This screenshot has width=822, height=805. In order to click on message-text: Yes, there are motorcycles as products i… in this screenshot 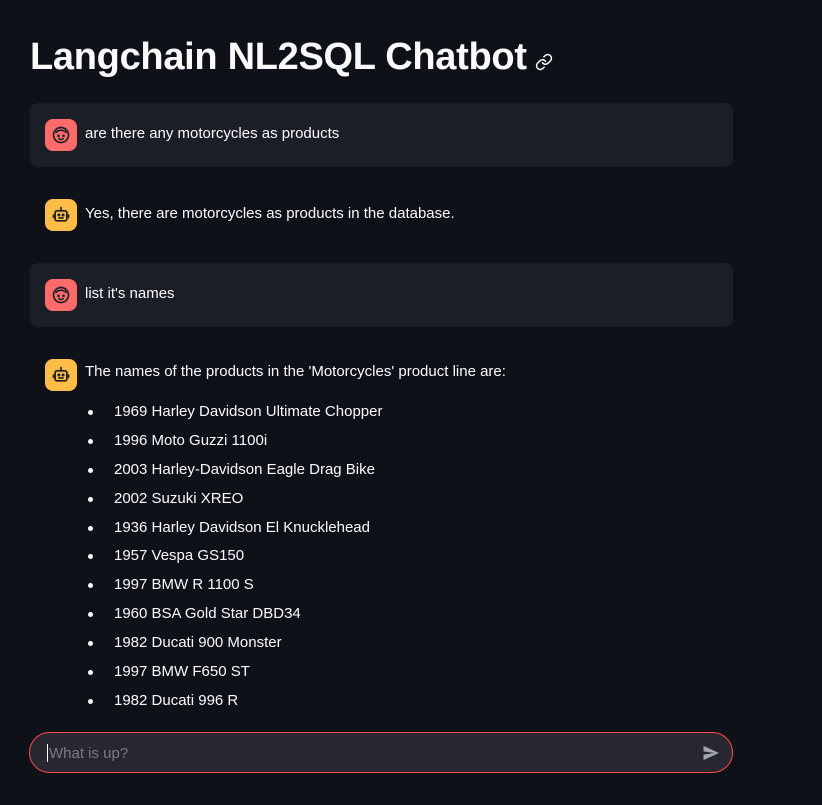, I will do `click(270, 213)`.